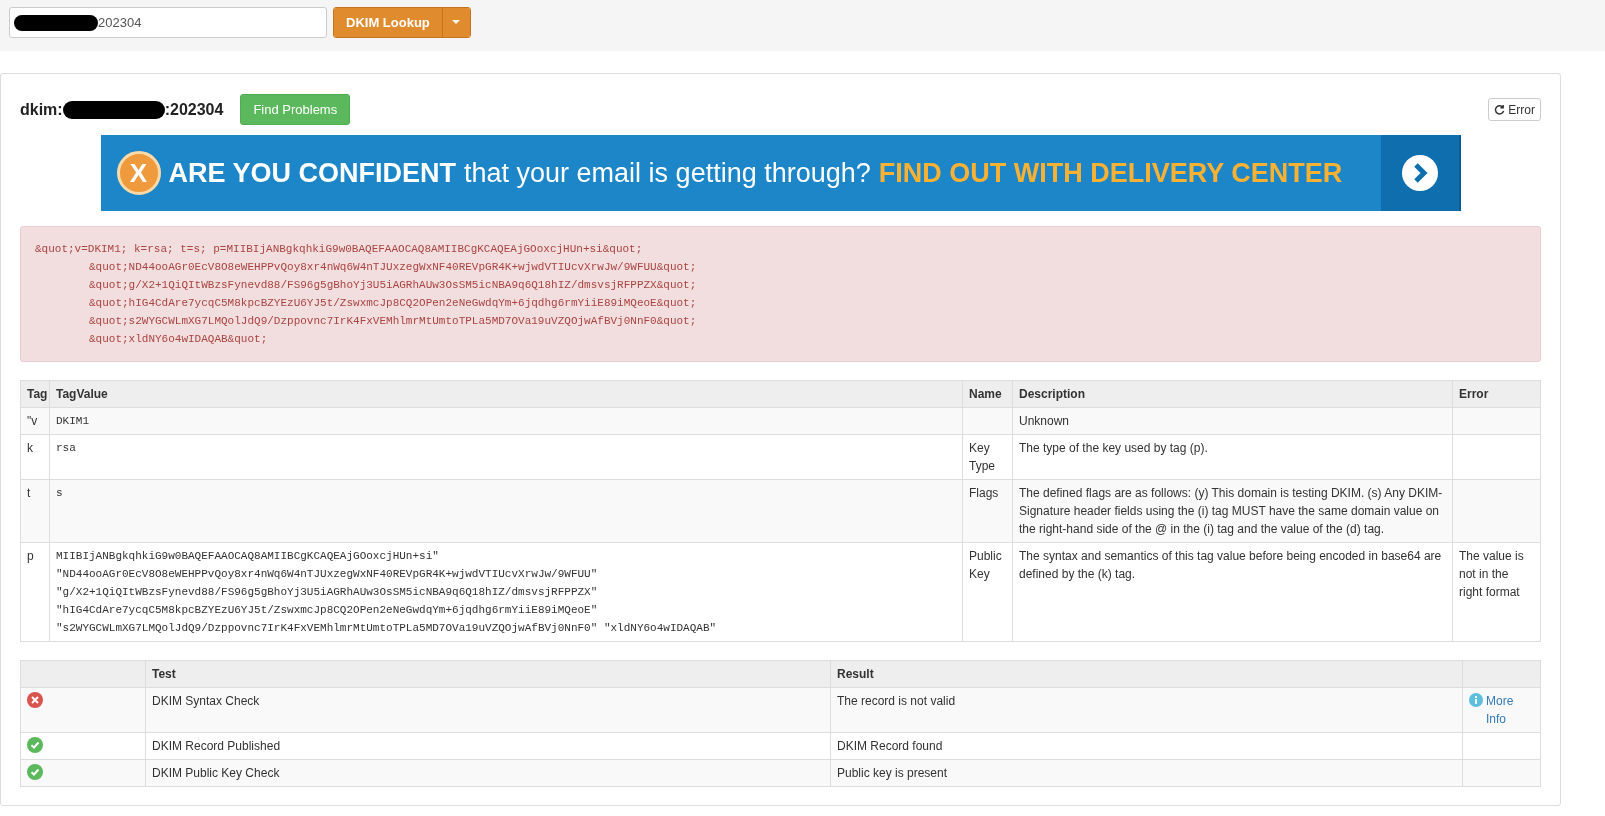 This screenshot has width=1605, height=816. I want to click on name-cell: Key Type, so click(982, 457).